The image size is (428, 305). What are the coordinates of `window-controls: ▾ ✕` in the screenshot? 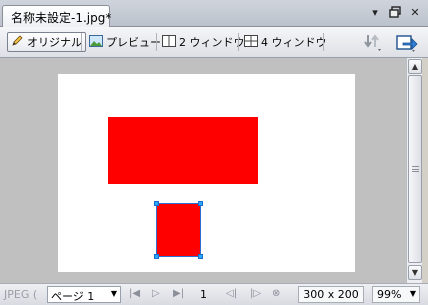 It's located at (395, 13).